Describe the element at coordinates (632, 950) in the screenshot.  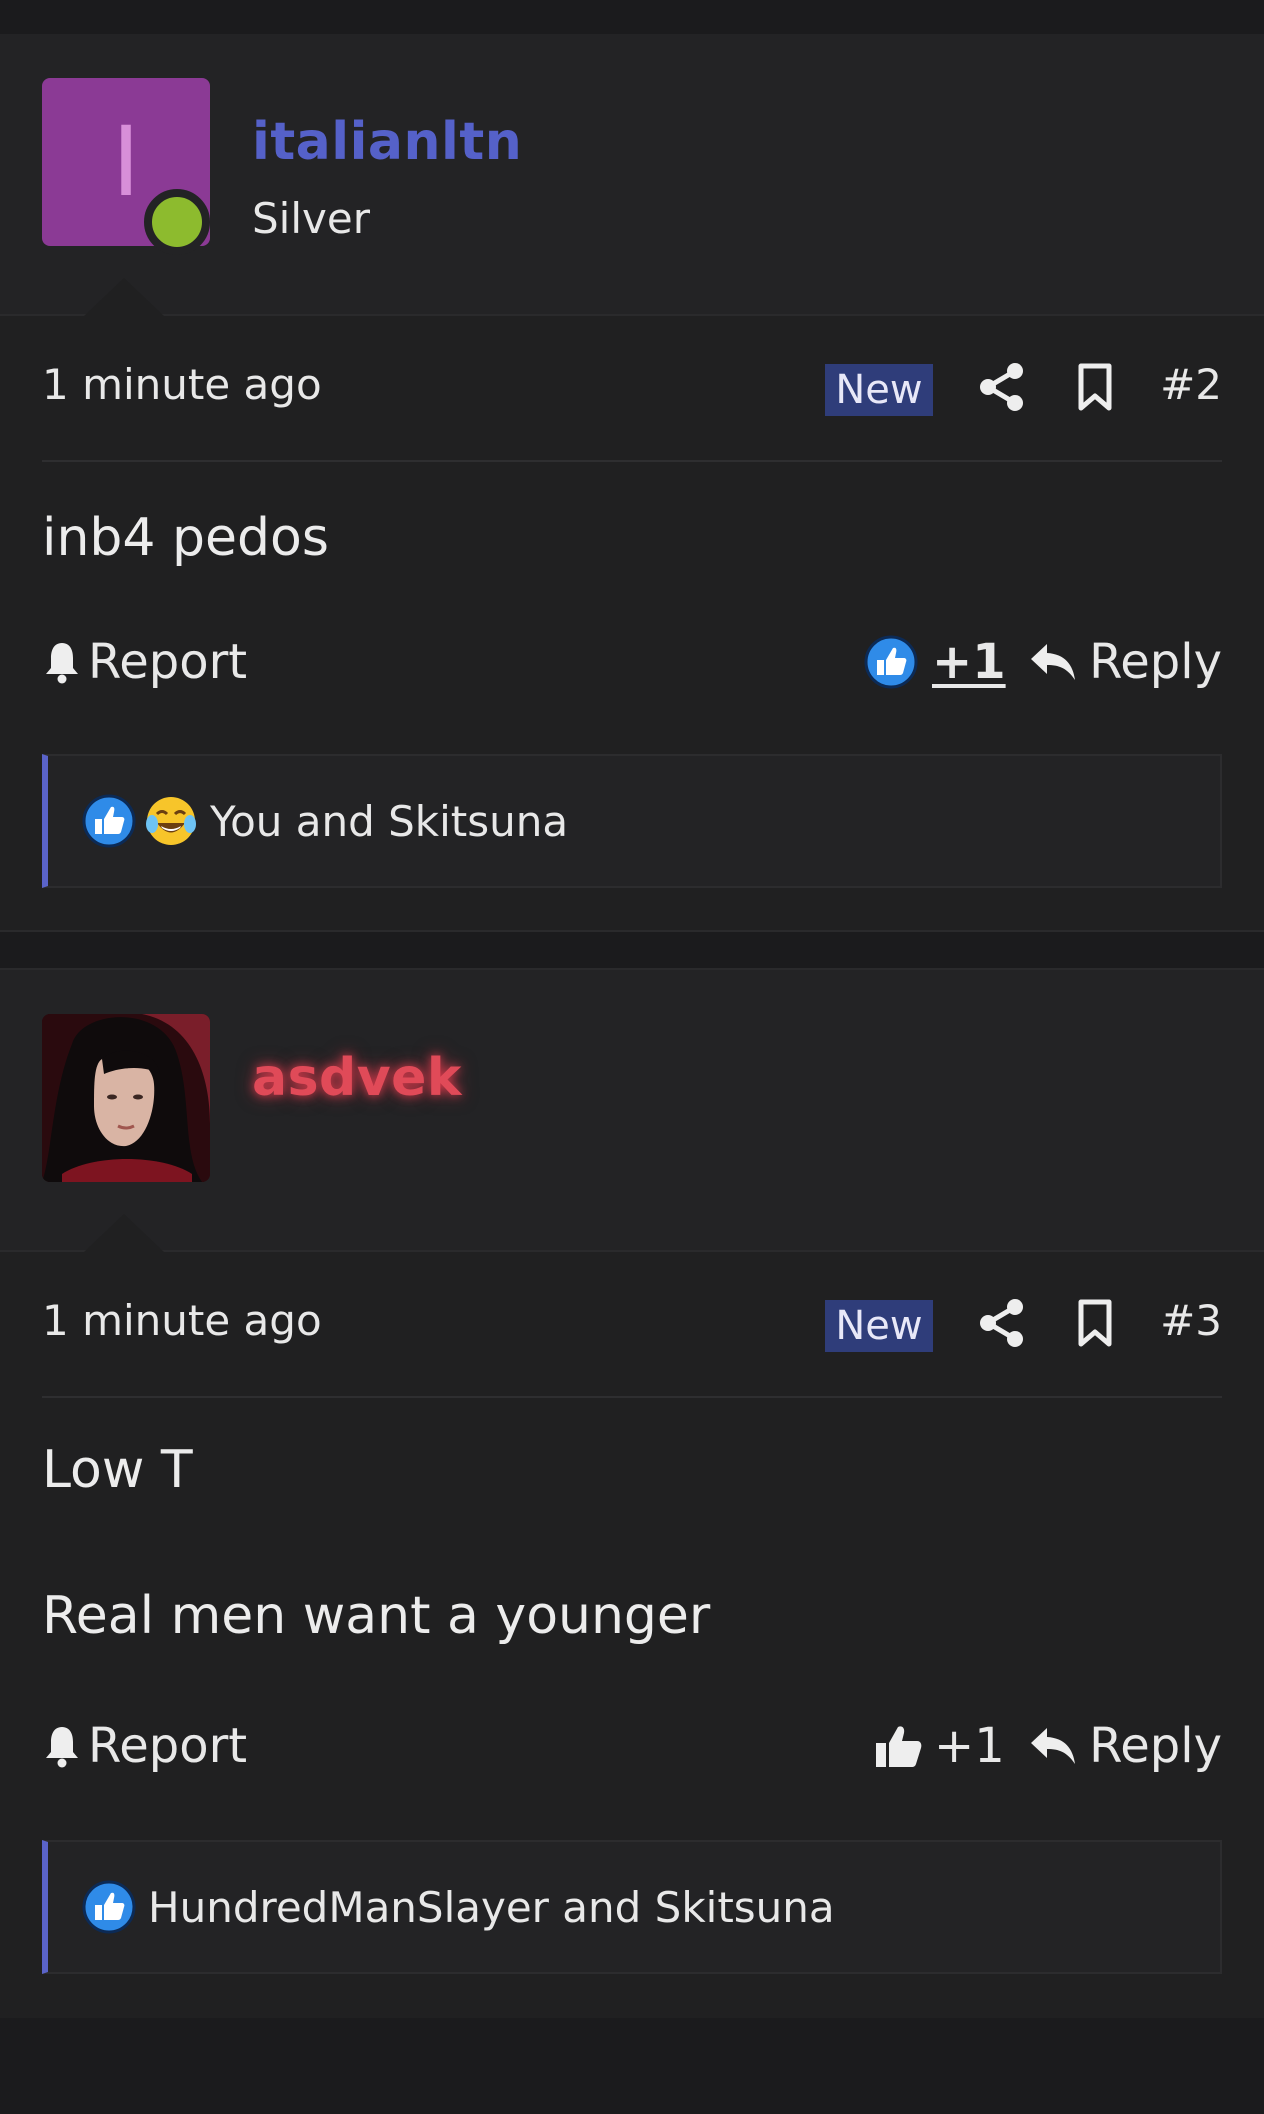
I see `post-separator` at that location.